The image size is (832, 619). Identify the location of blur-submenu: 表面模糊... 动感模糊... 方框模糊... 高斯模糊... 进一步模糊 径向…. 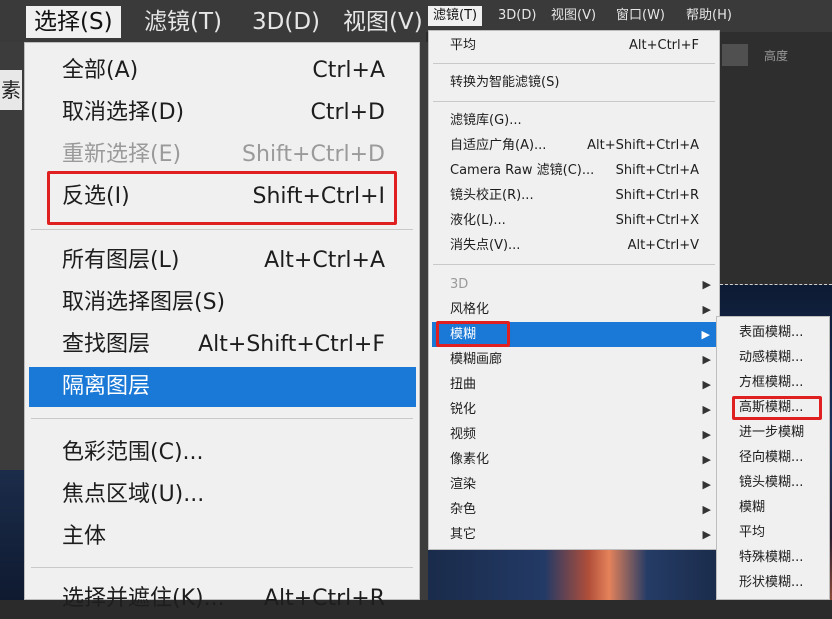
(773, 458).